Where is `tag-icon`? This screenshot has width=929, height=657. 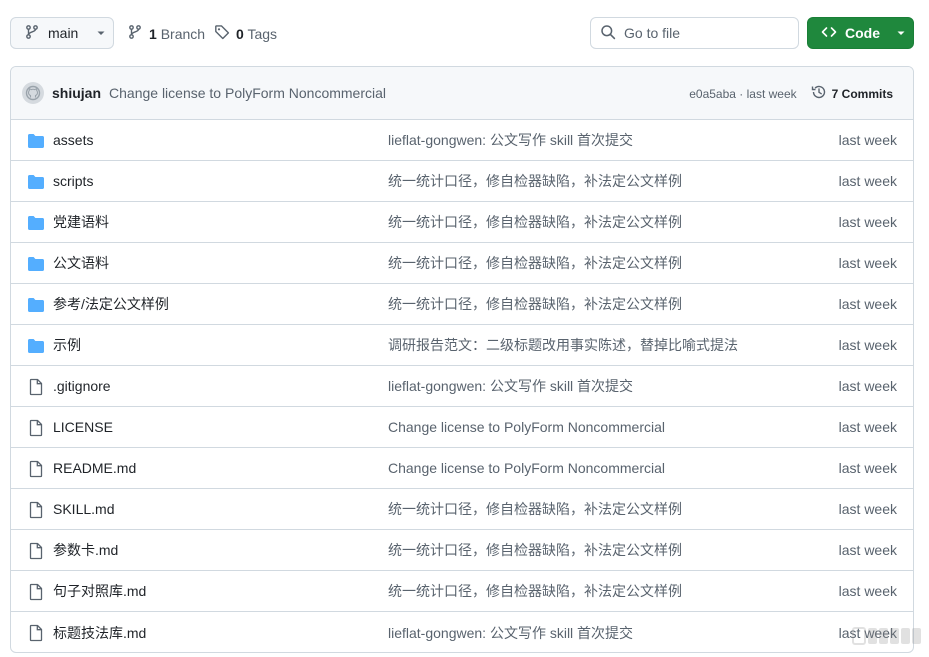 tag-icon is located at coordinates (222, 33).